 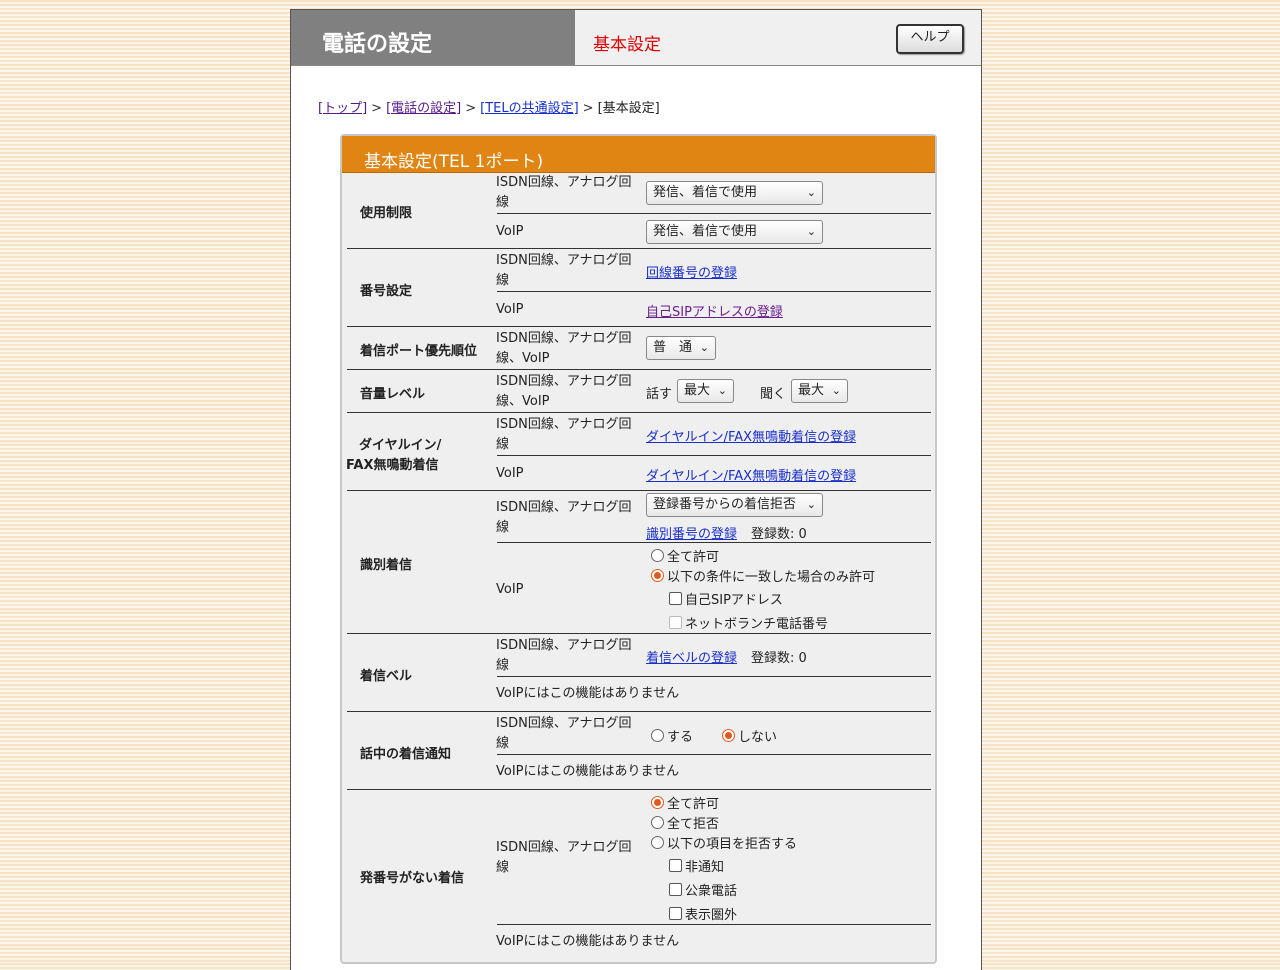 What do you see at coordinates (693, 804) in the screenshot?
I see `nocaller-option-allow-label: 全て許可` at bounding box center [693, 804].